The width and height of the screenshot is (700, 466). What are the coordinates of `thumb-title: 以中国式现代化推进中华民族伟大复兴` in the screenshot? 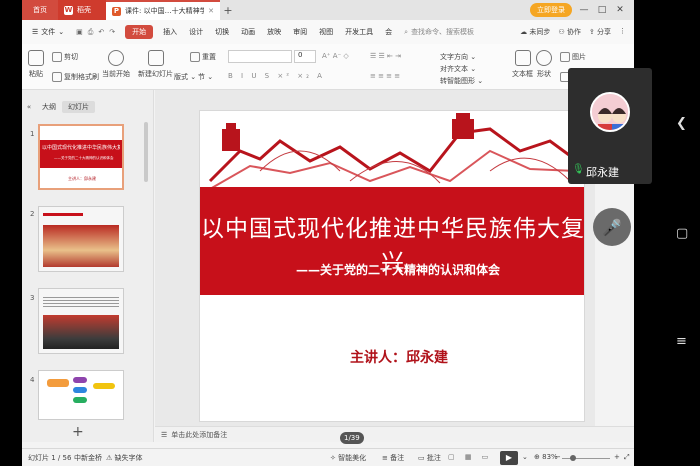 It's located at (81, 148).